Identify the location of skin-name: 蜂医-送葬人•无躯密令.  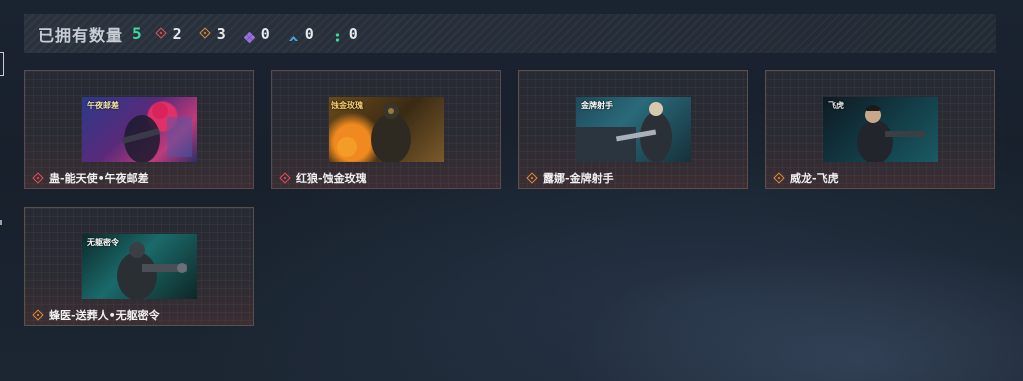
(104, 315).